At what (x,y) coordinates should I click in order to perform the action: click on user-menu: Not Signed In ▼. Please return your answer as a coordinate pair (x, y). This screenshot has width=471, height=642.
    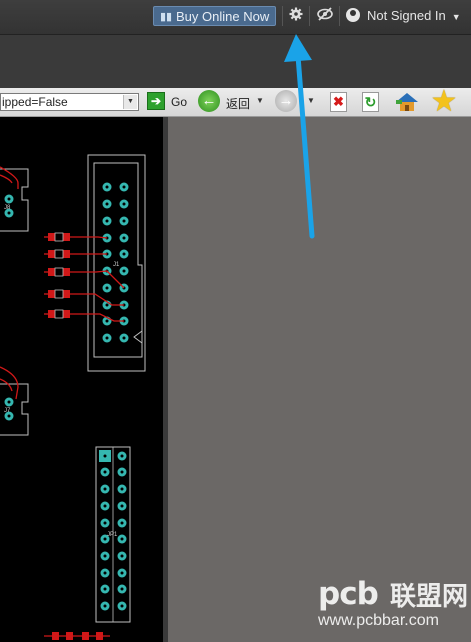
    Looking at the image, I should click on (403, 16).